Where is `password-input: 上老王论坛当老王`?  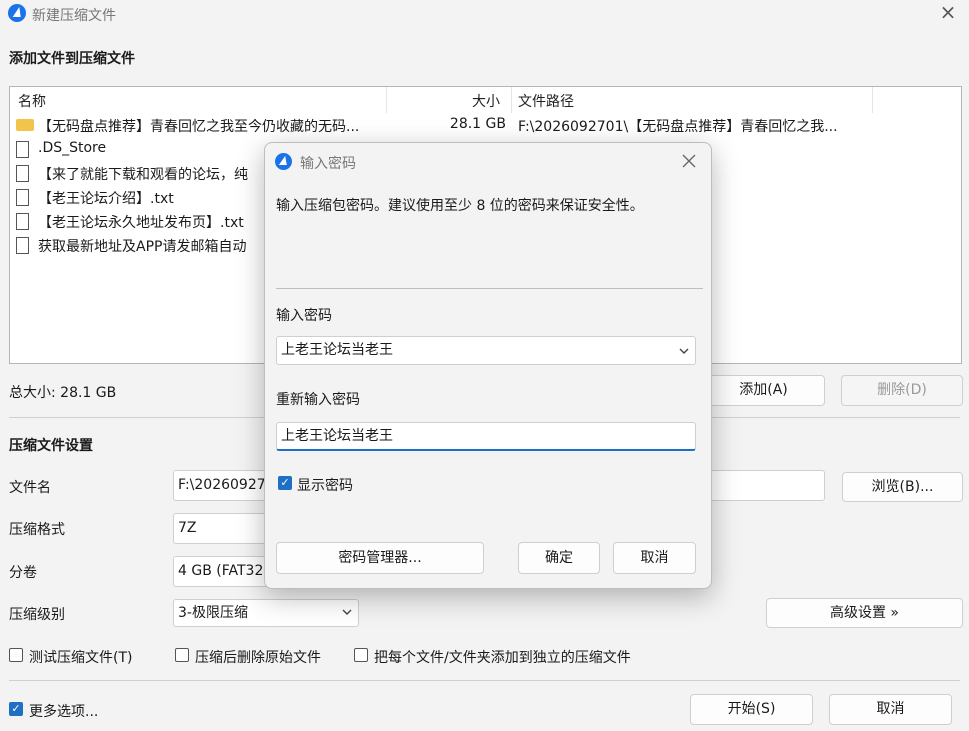 password-input: 上老王论坛当老王 is located at coordinates (486, 350).